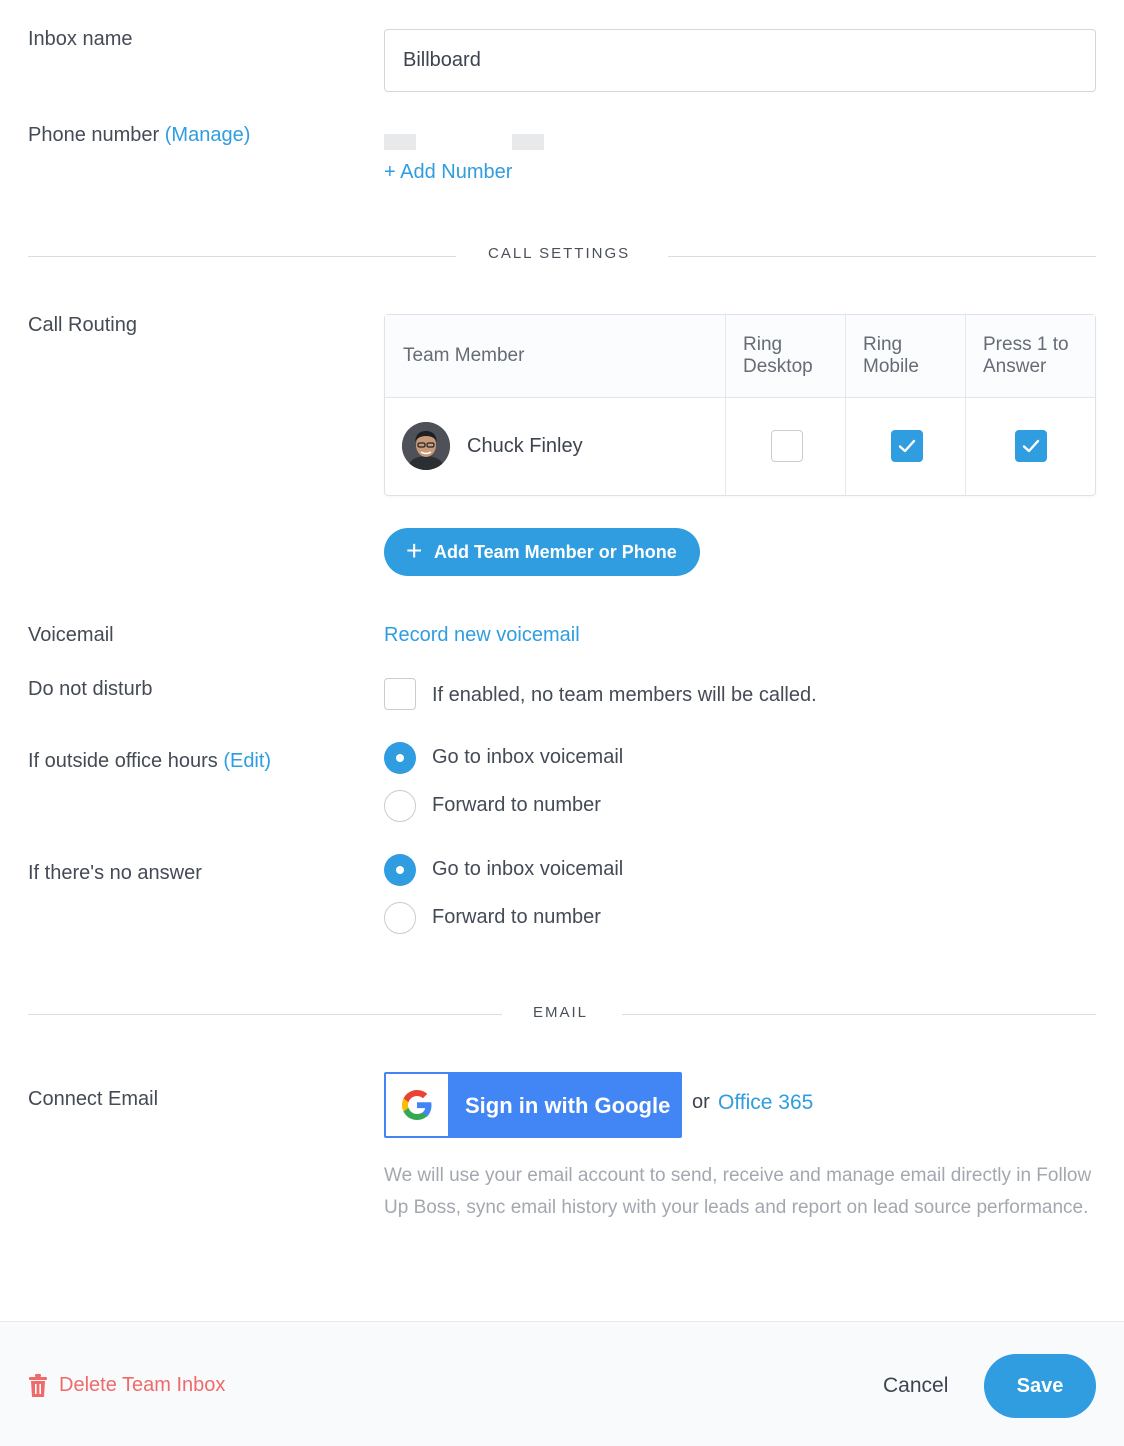  Describe the element at coordinates (528, 869) in the screenshot. I see `no-answer-voicemail-label: Go to inbox voicemail` at that location.